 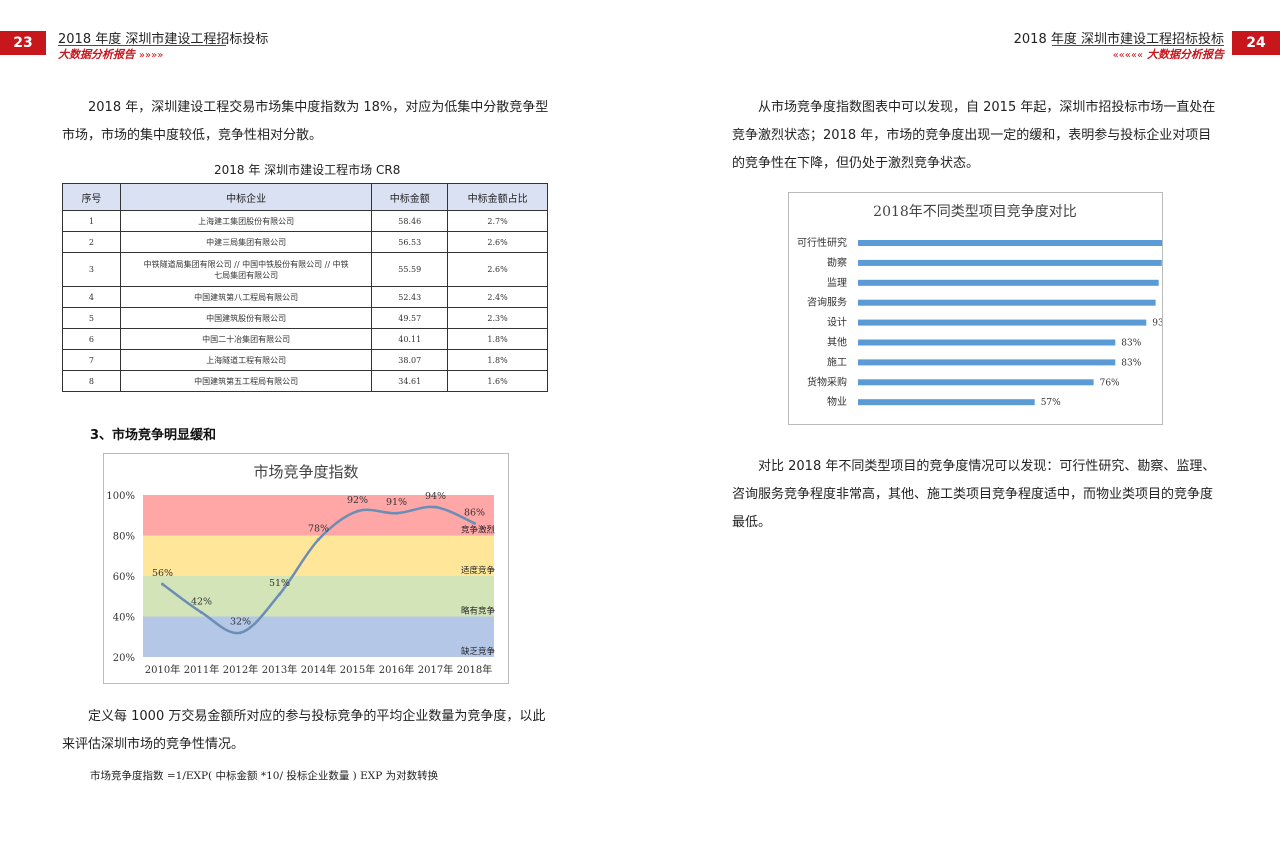 I want to click on arrow-right-icon: »»»», so click(x=151, y=55).